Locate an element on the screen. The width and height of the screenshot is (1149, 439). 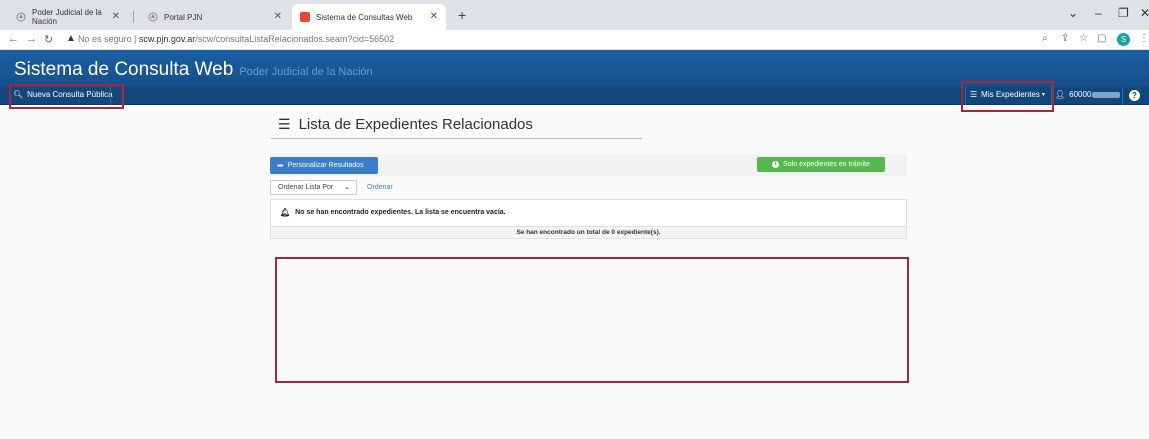
bell-icon: 🔔︎ is located at coordinates (285, 212).